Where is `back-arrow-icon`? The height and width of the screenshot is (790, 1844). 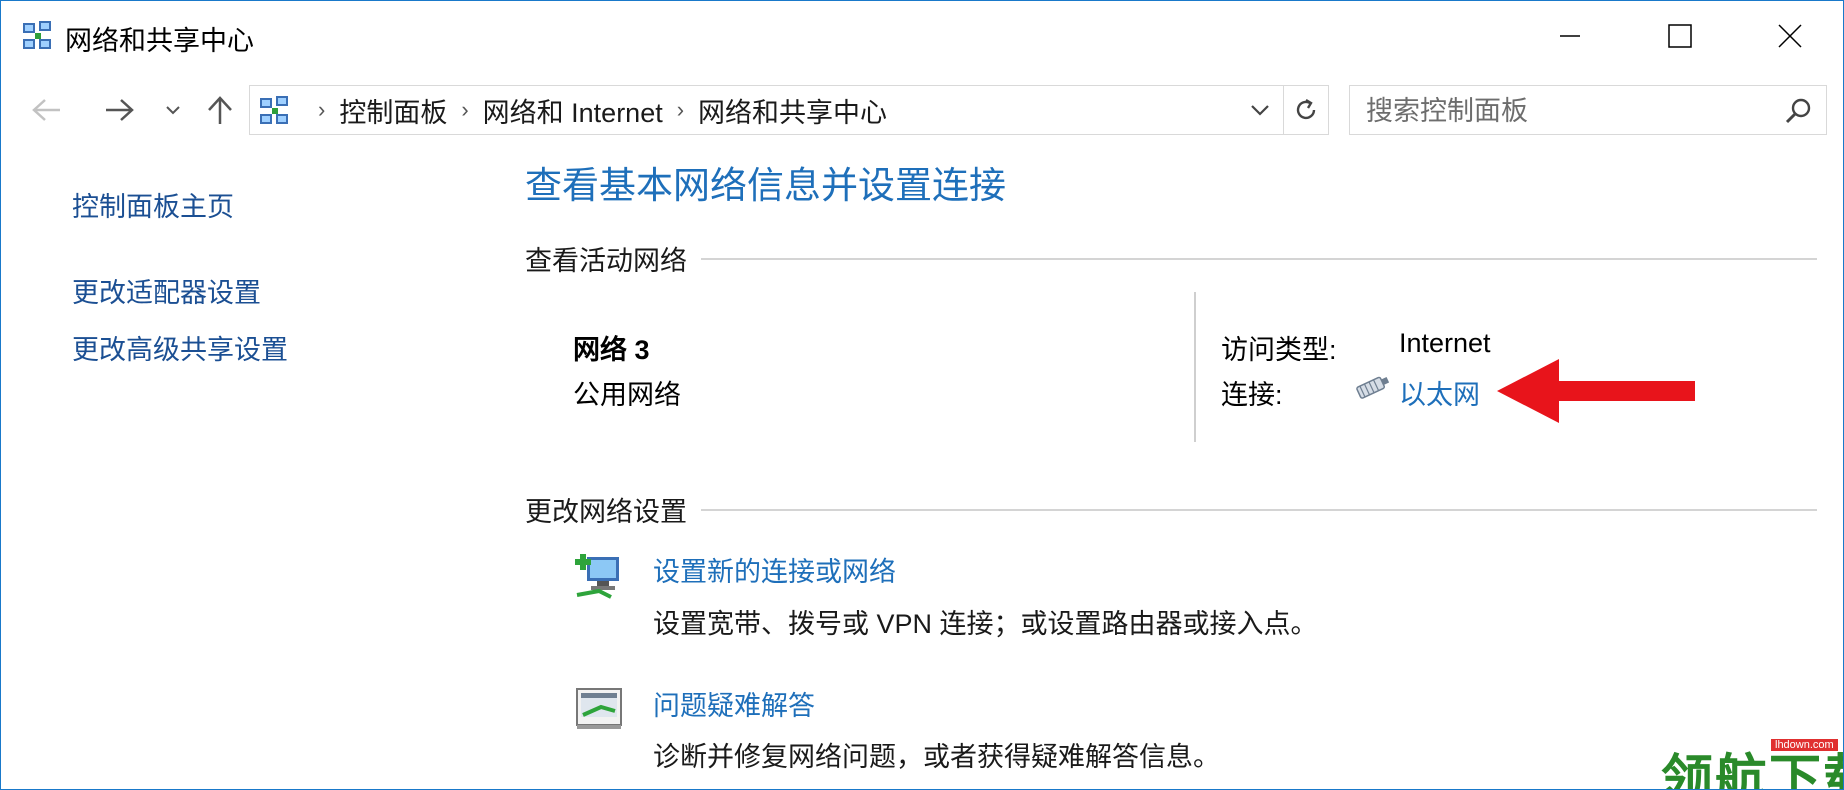
back-arrow-icon is located at coordinates (46, 110).